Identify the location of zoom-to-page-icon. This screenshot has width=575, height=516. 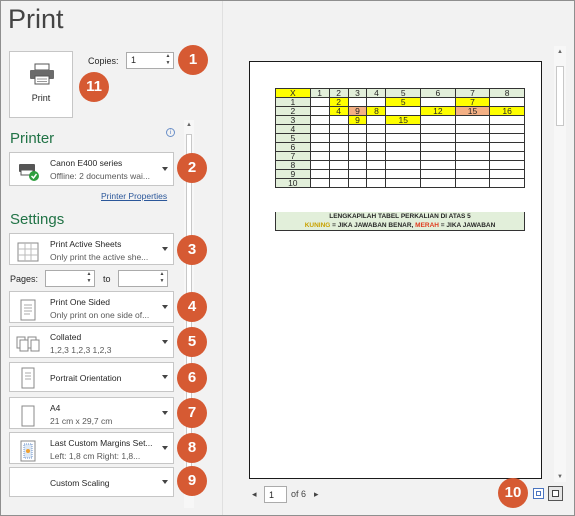
(555, 493).